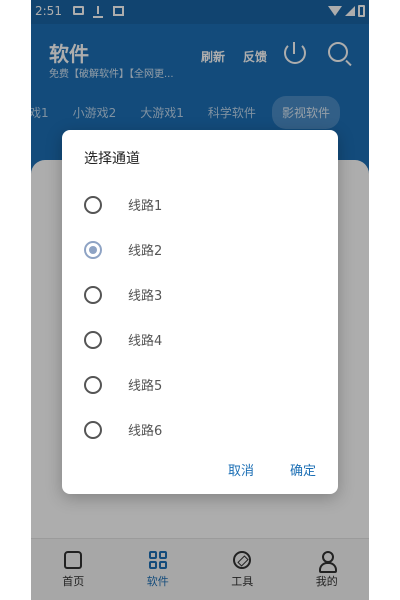 Image resolution: width=400 pixels, height=600 pixels. I want to click on channel-option-label: 线路2, so click(145, 251).